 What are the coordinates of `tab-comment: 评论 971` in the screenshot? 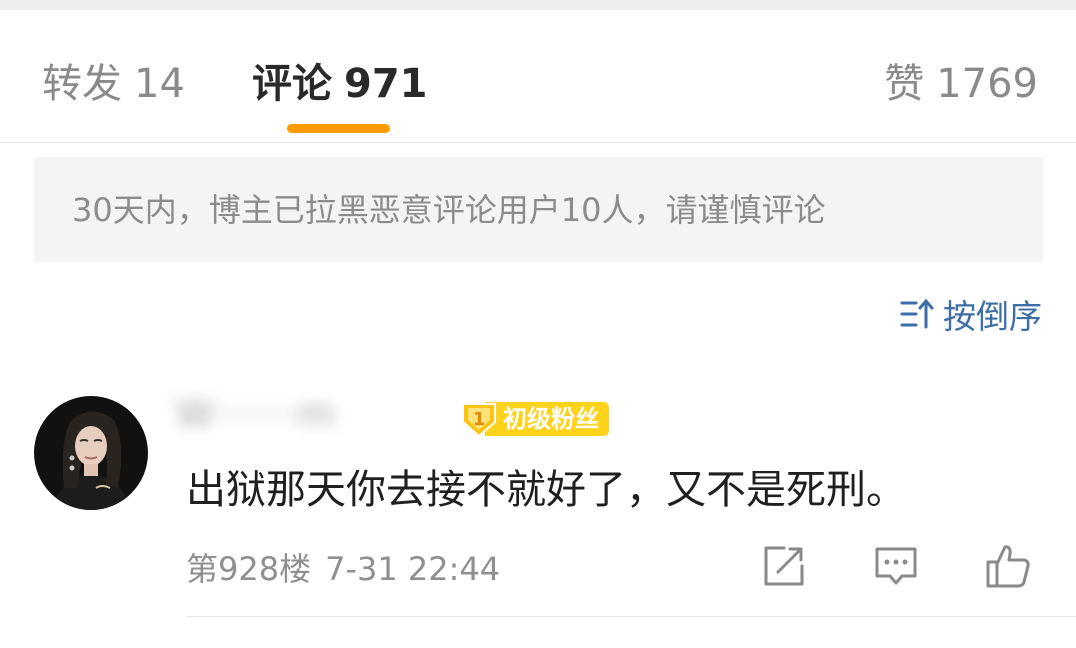 It's located at (340, 84).